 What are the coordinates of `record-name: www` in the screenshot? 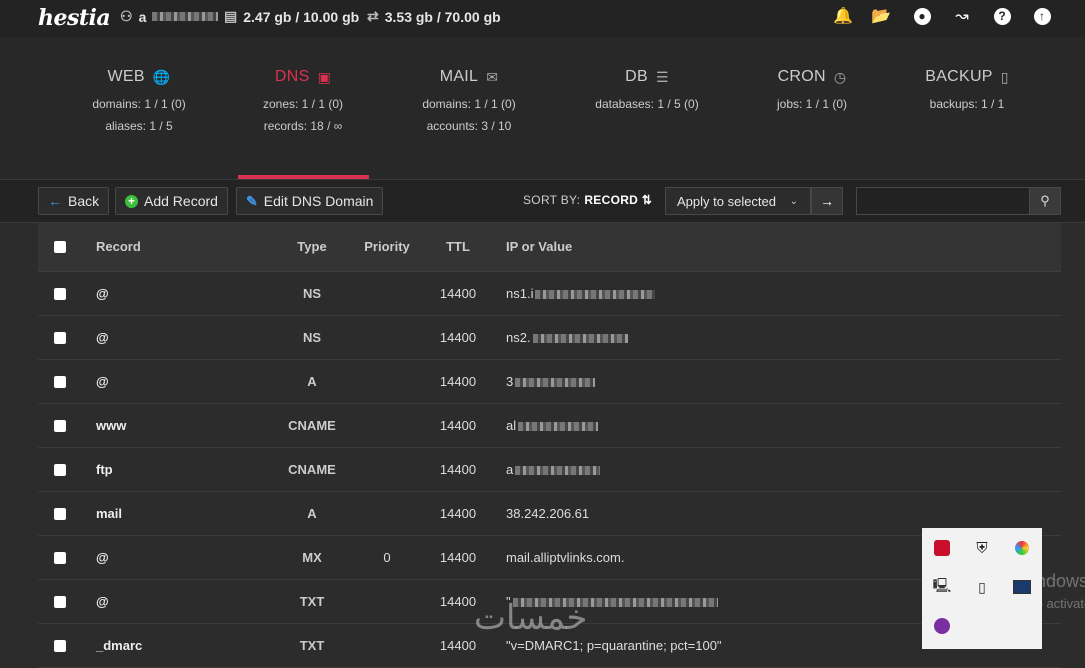 It's located at (111, 425).